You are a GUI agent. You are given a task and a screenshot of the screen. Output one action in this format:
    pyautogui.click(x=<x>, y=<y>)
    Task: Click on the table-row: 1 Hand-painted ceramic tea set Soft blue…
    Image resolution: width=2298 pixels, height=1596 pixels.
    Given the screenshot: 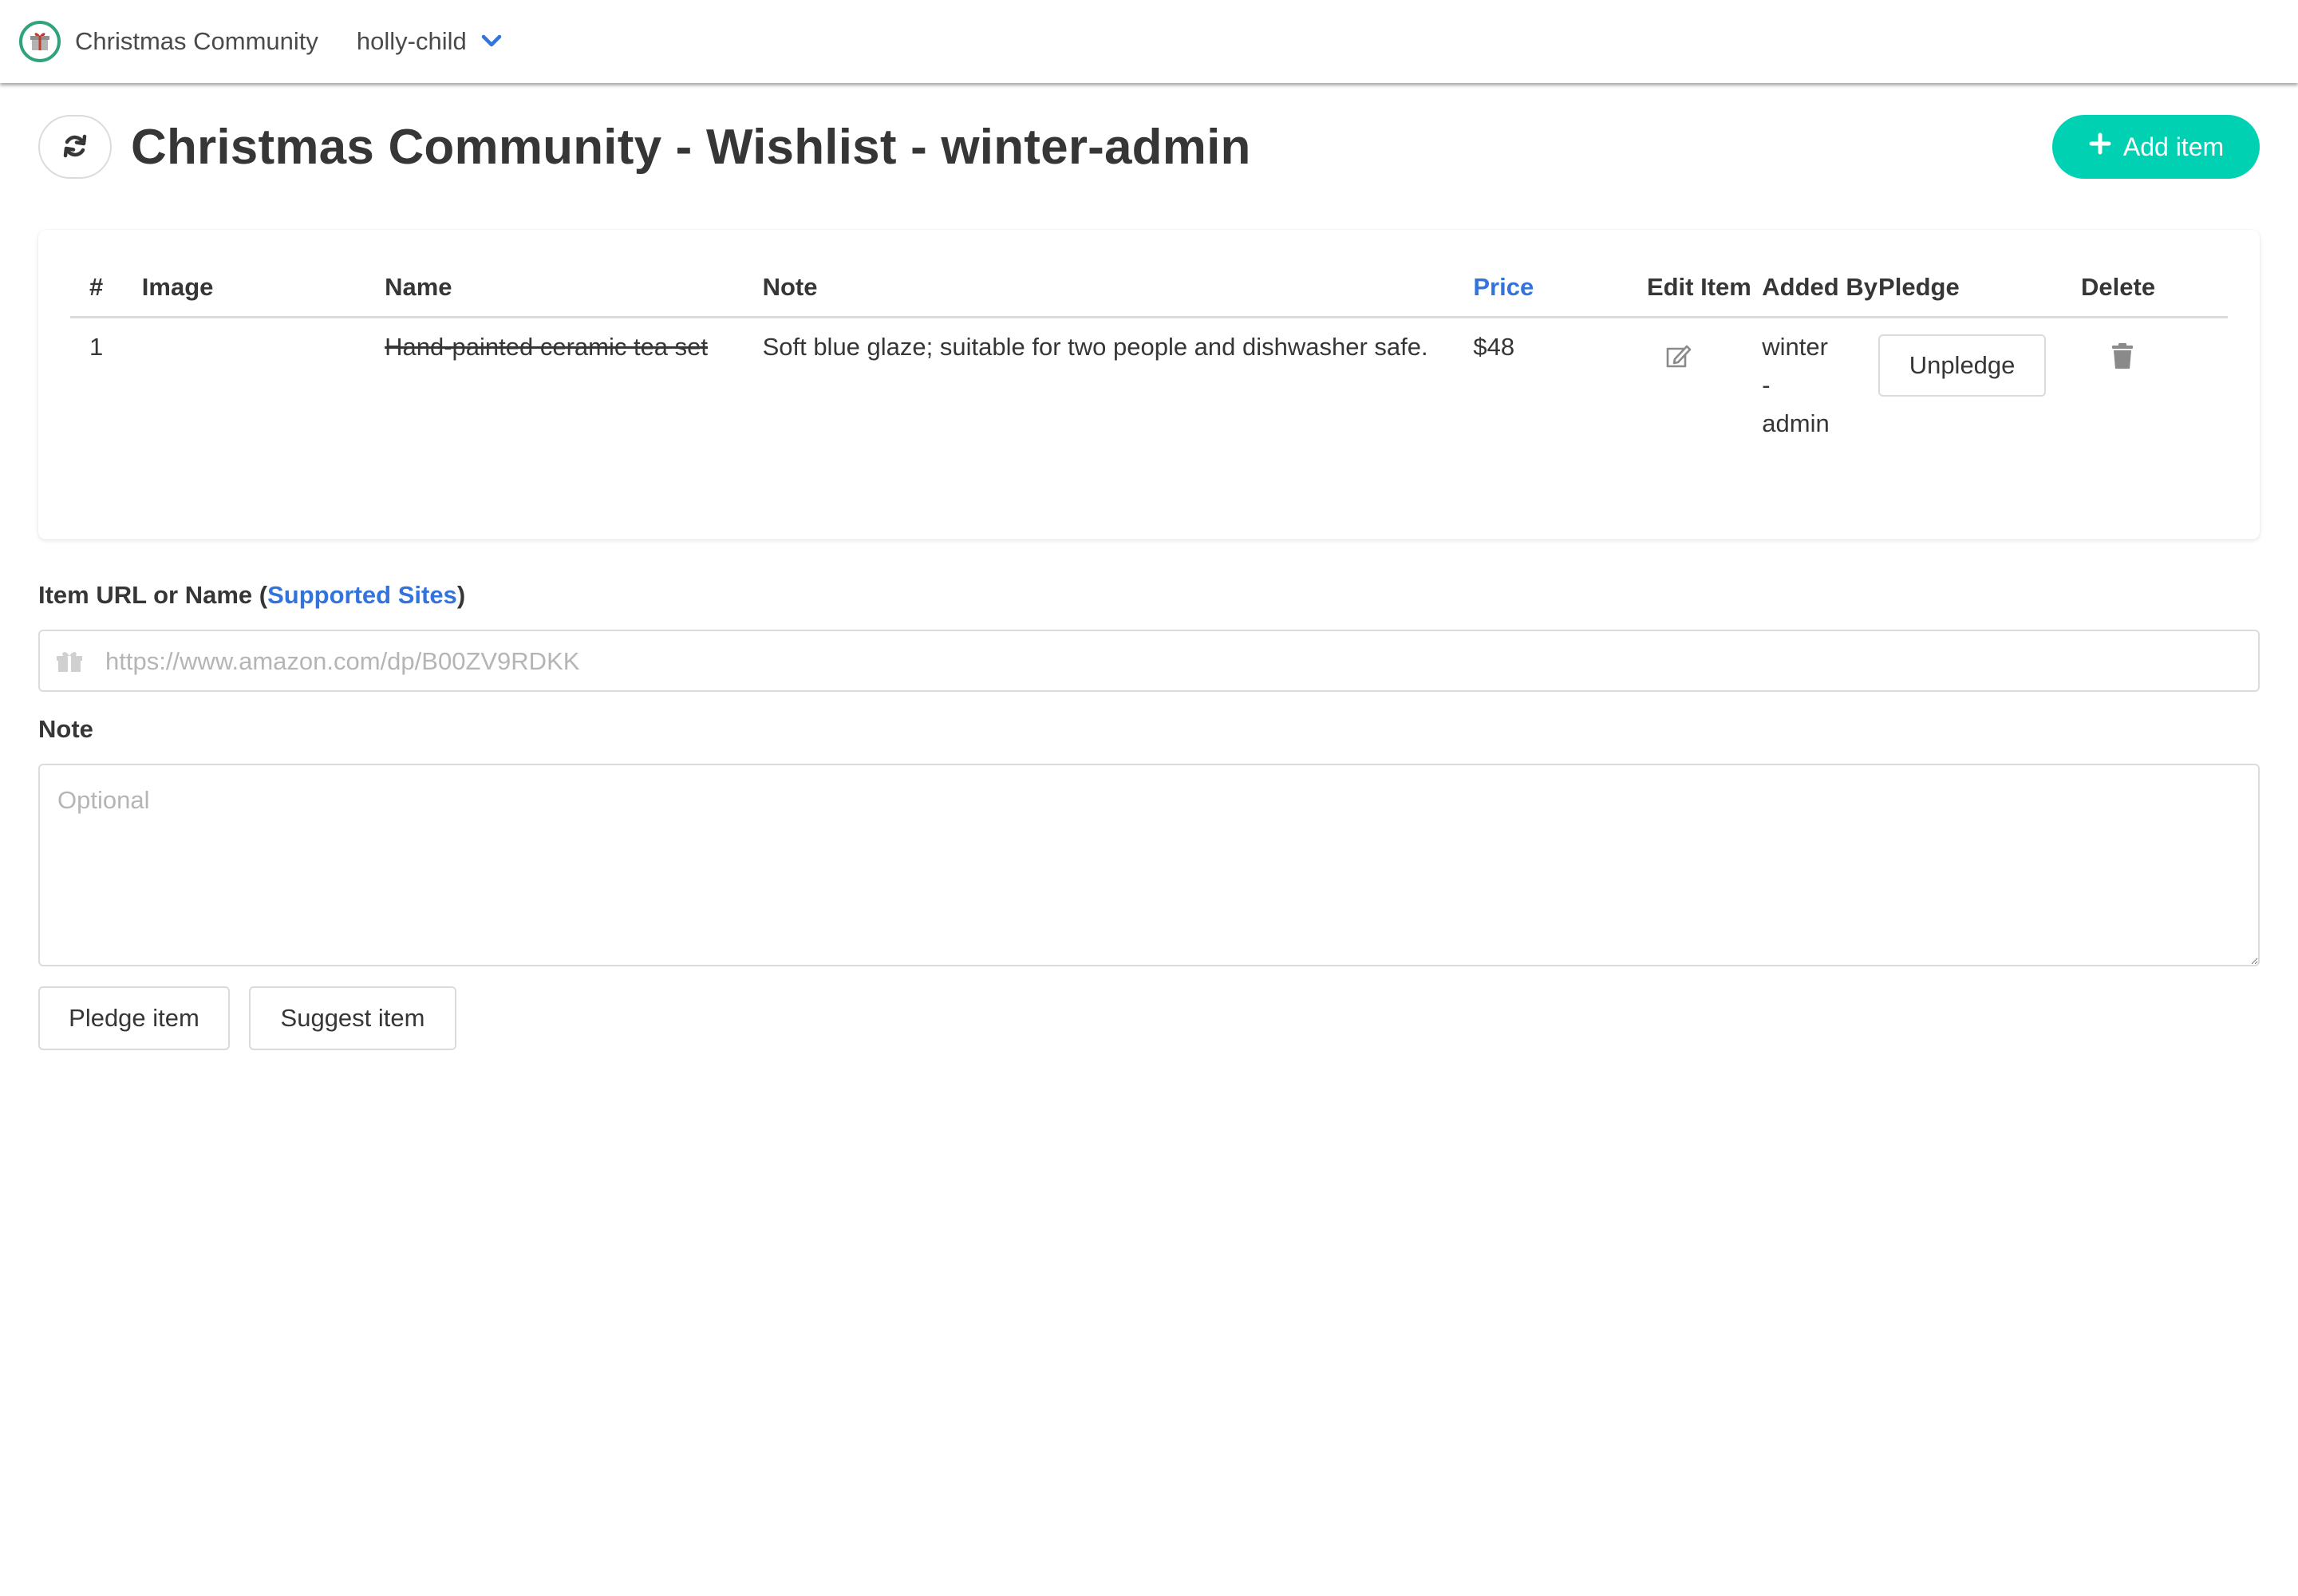 What is the action you would take?
    pyautogui.click(x=1149, y=381)
    